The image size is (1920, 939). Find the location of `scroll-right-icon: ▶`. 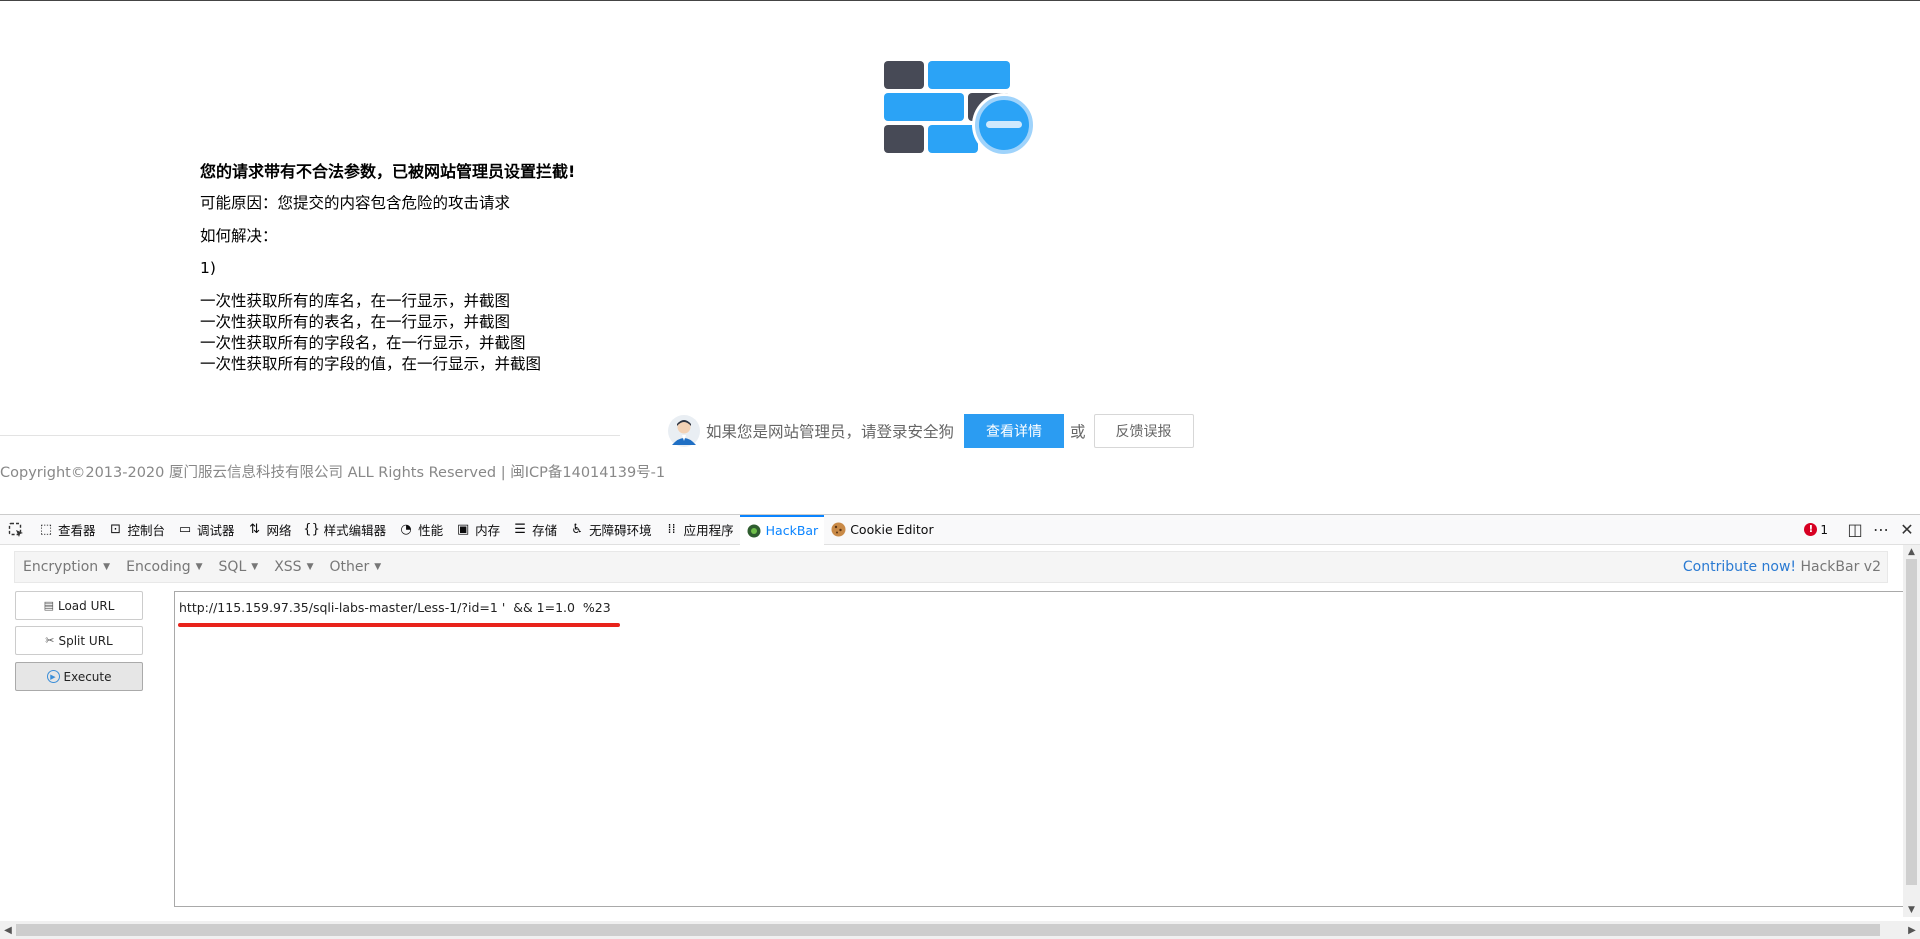

scroll-right-icon: ▶ is located at coordinates (1912, 930).